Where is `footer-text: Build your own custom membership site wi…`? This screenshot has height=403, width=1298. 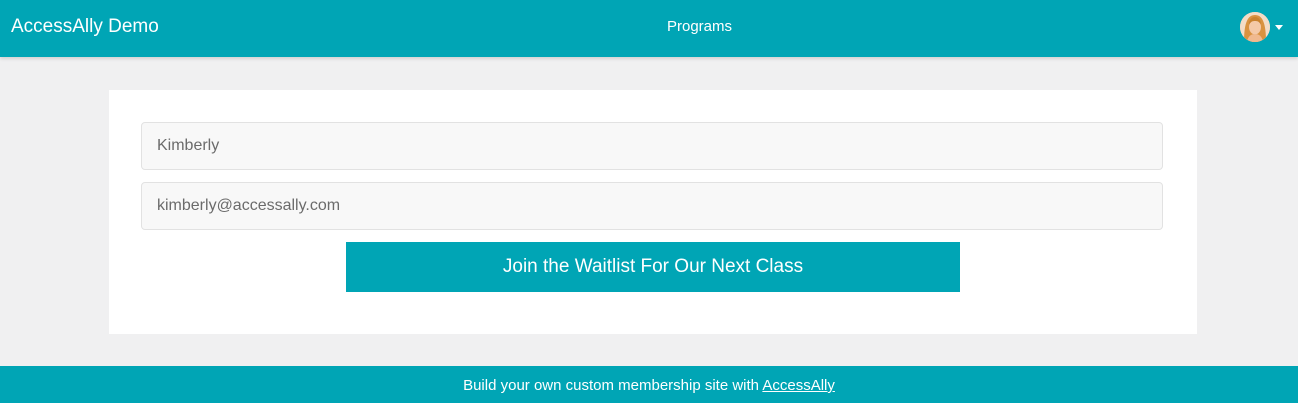
footer-text: Build your own custom membership site wi… is located at coordinates (613, 385).